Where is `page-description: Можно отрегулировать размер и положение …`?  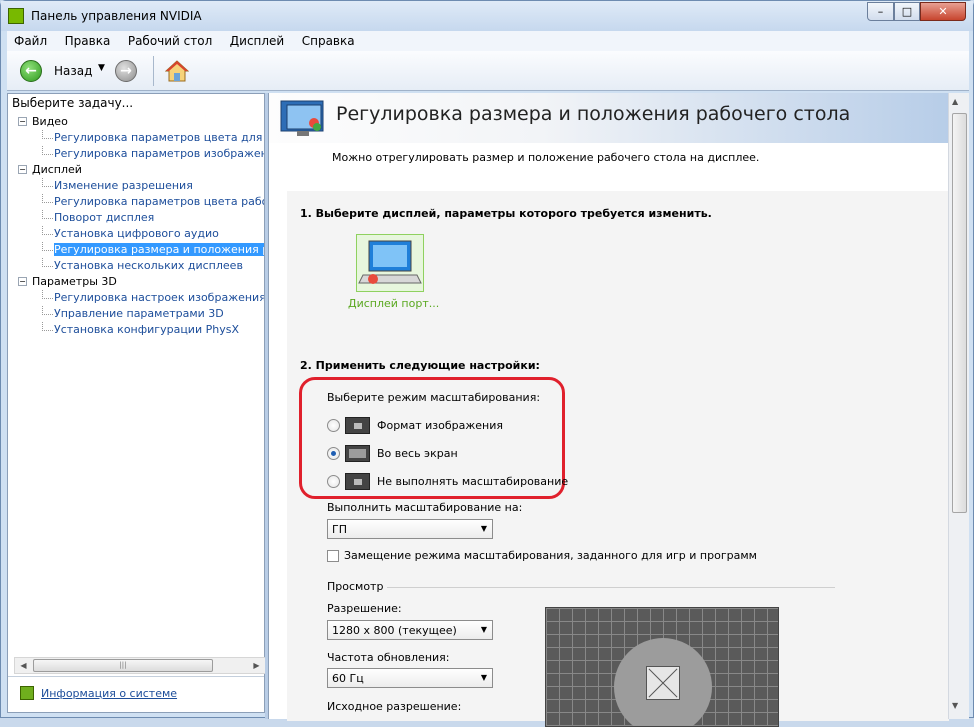 page-description: Можно отрегулировать размер и положение … is located at coordinates (546, 157).